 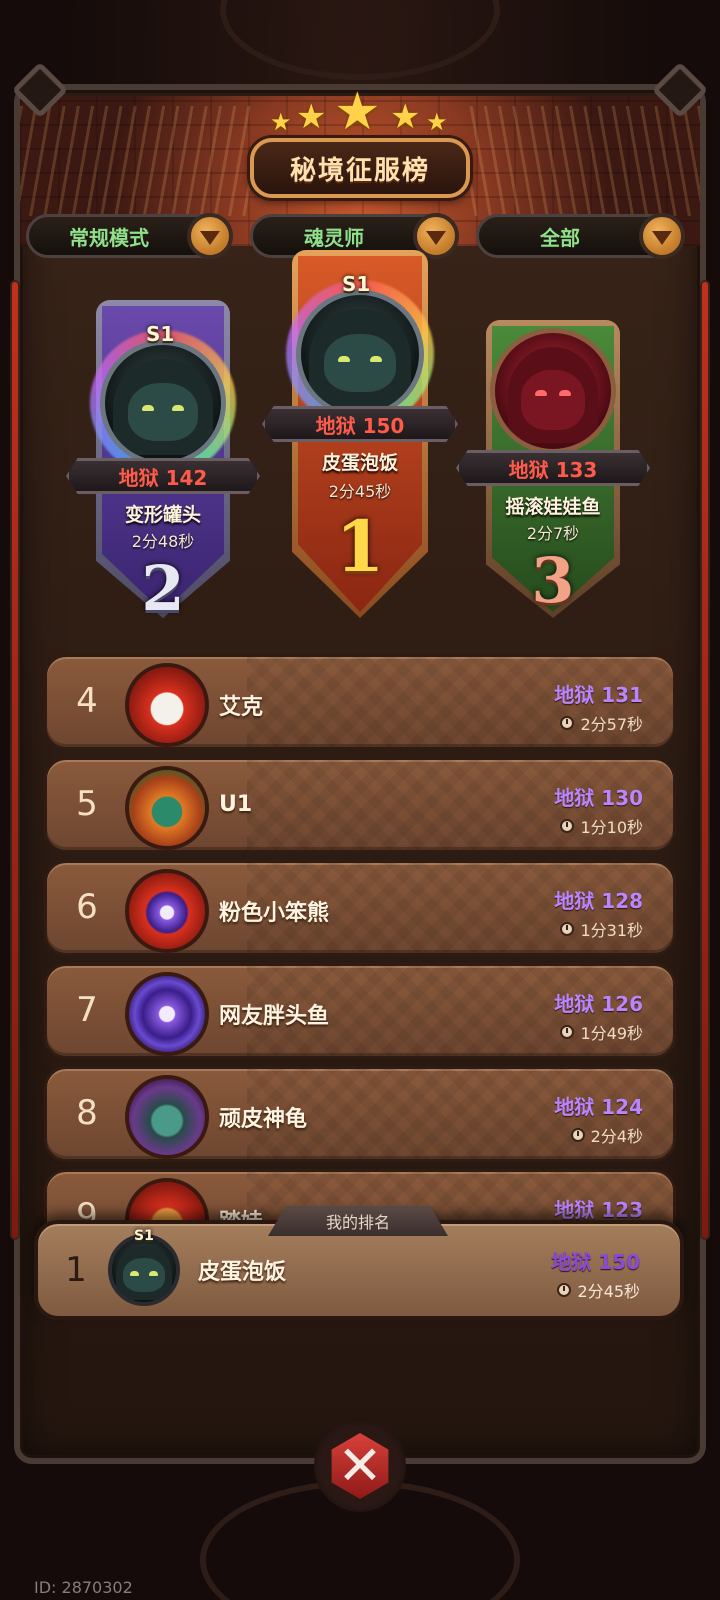 What do you see at coordinates (580, 236) in the screenshot?
I see `filter-scope-dropdown: 全部` at bounding box center [580, 236].